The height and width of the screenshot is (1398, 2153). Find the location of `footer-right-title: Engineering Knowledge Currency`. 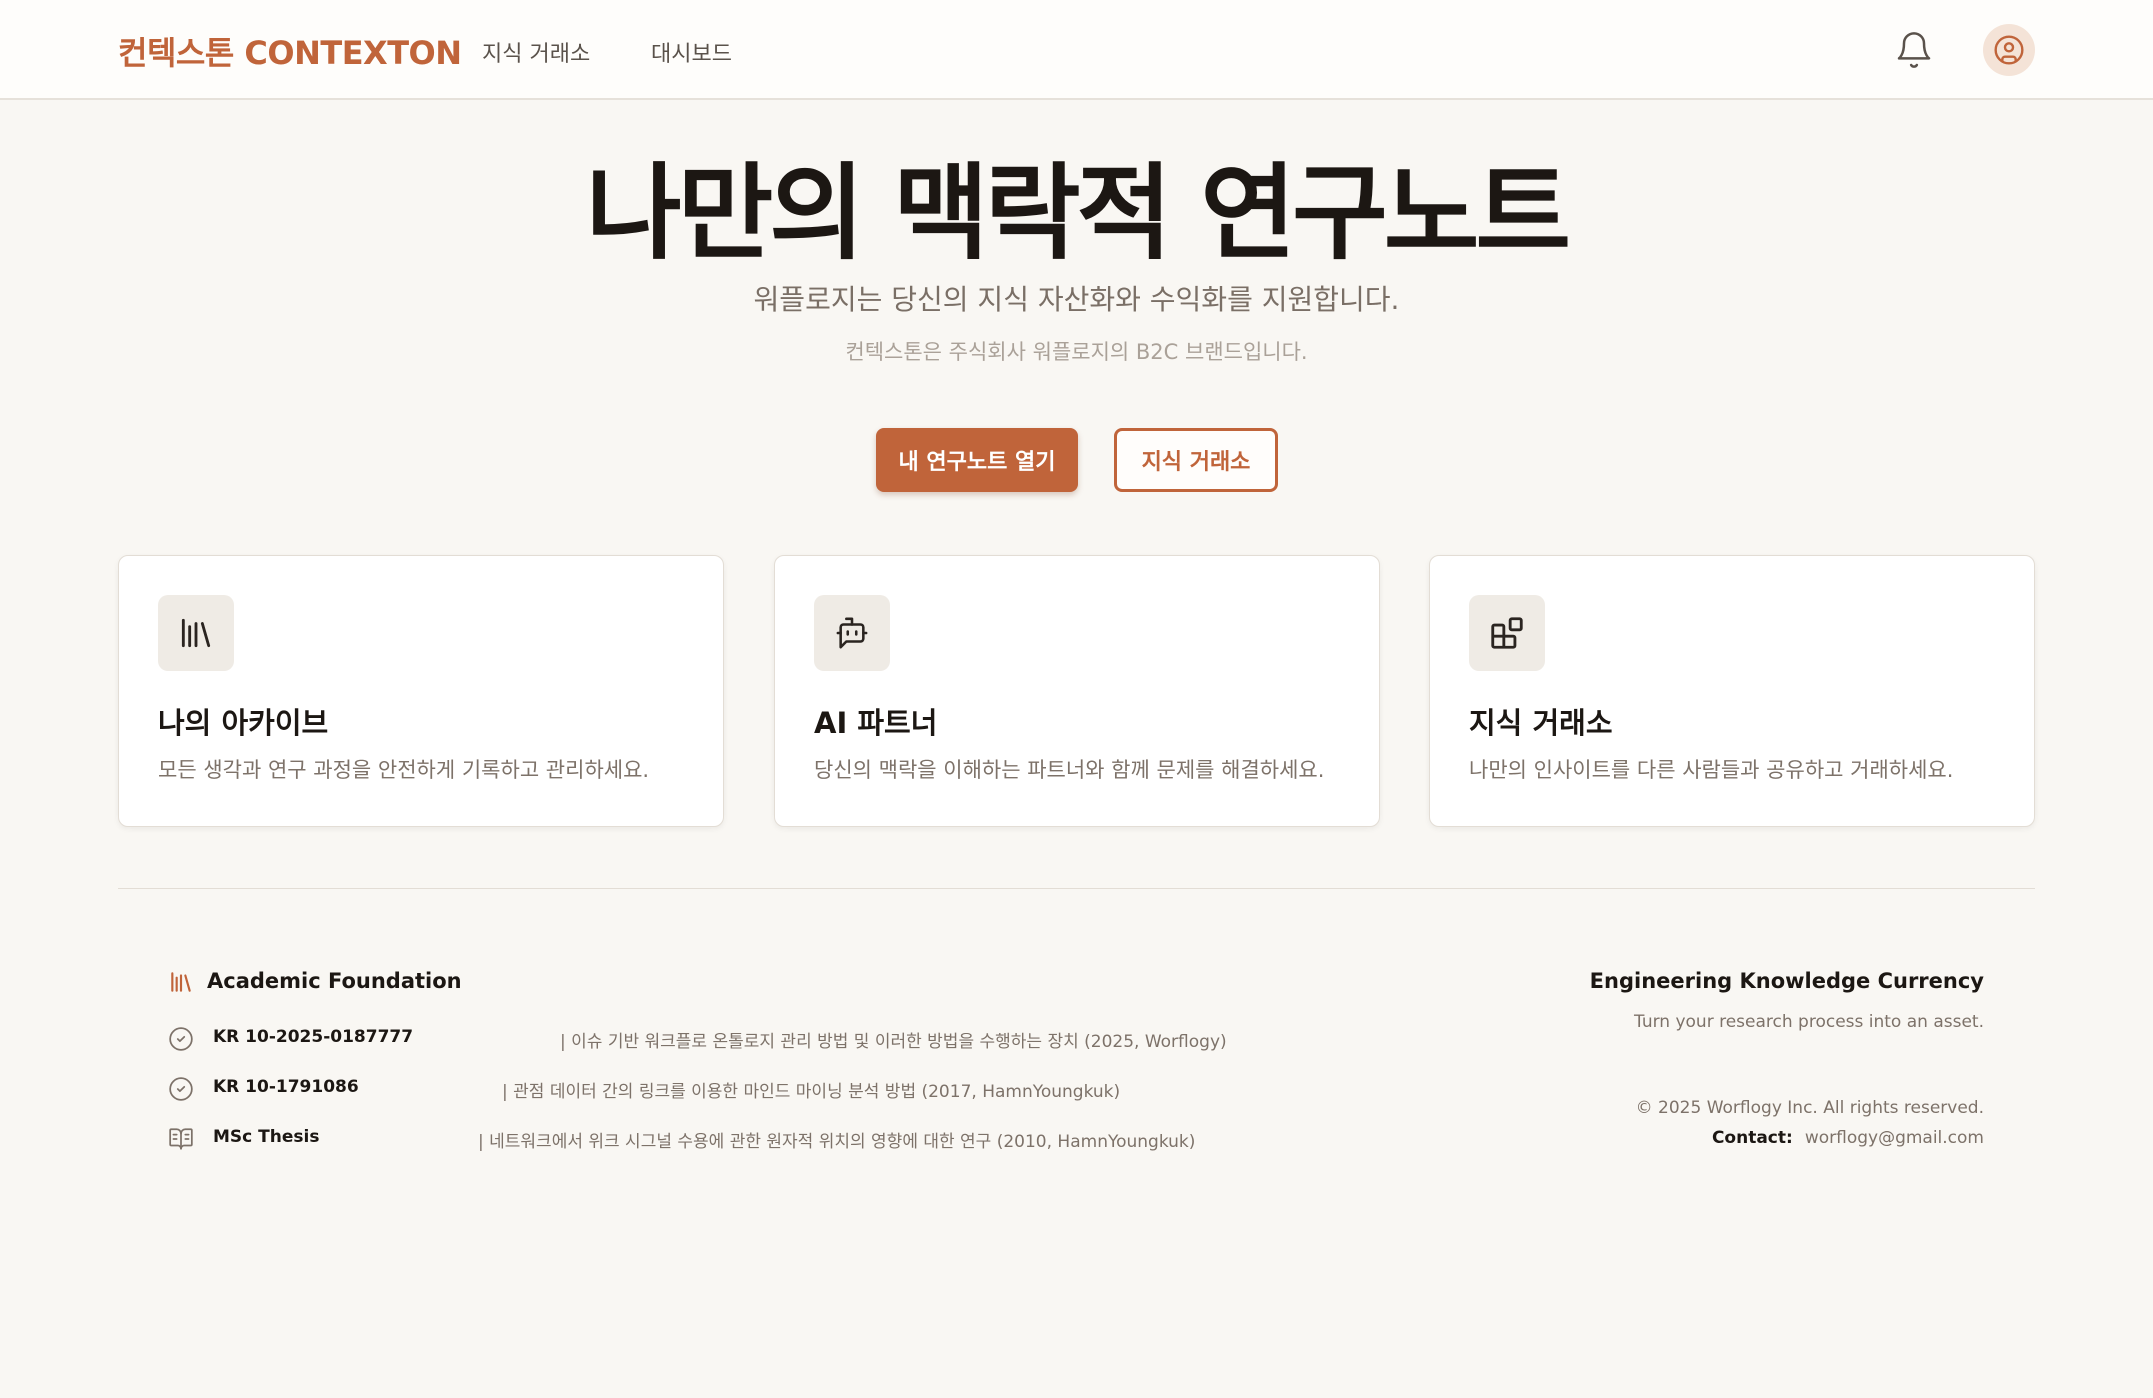

footer-right-title: Engineering Knowledge Currency is located at coordinates (1786, 981).